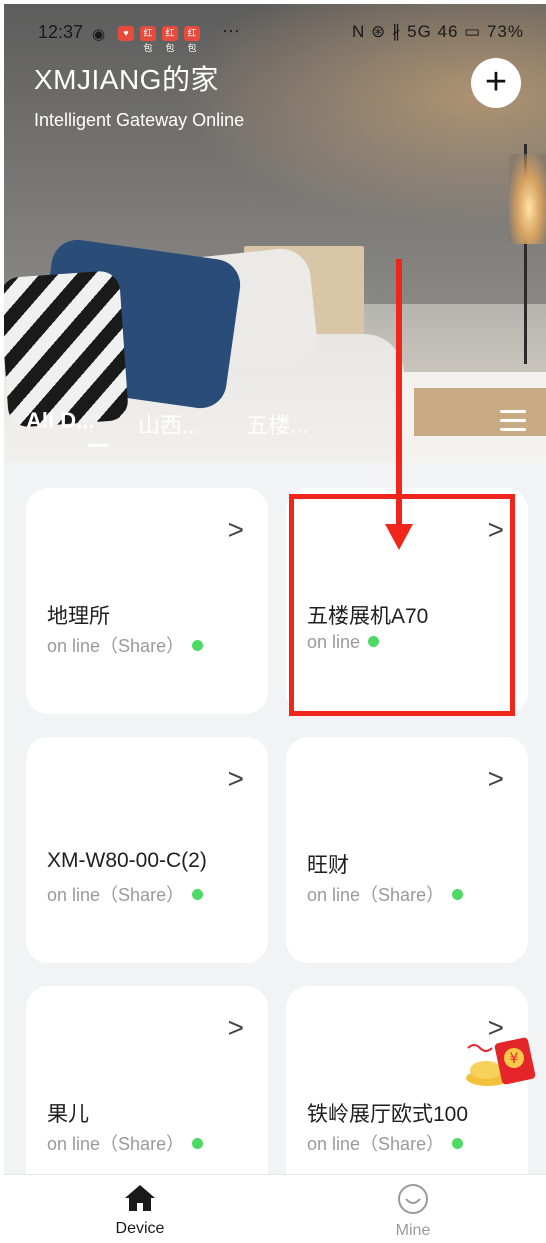 The width and height of the screenshot is (546, 1243). What do you see at coordinates (496, 83) in the screenshot?
I see `add-device-button: +` at bounding box center [496, 83].